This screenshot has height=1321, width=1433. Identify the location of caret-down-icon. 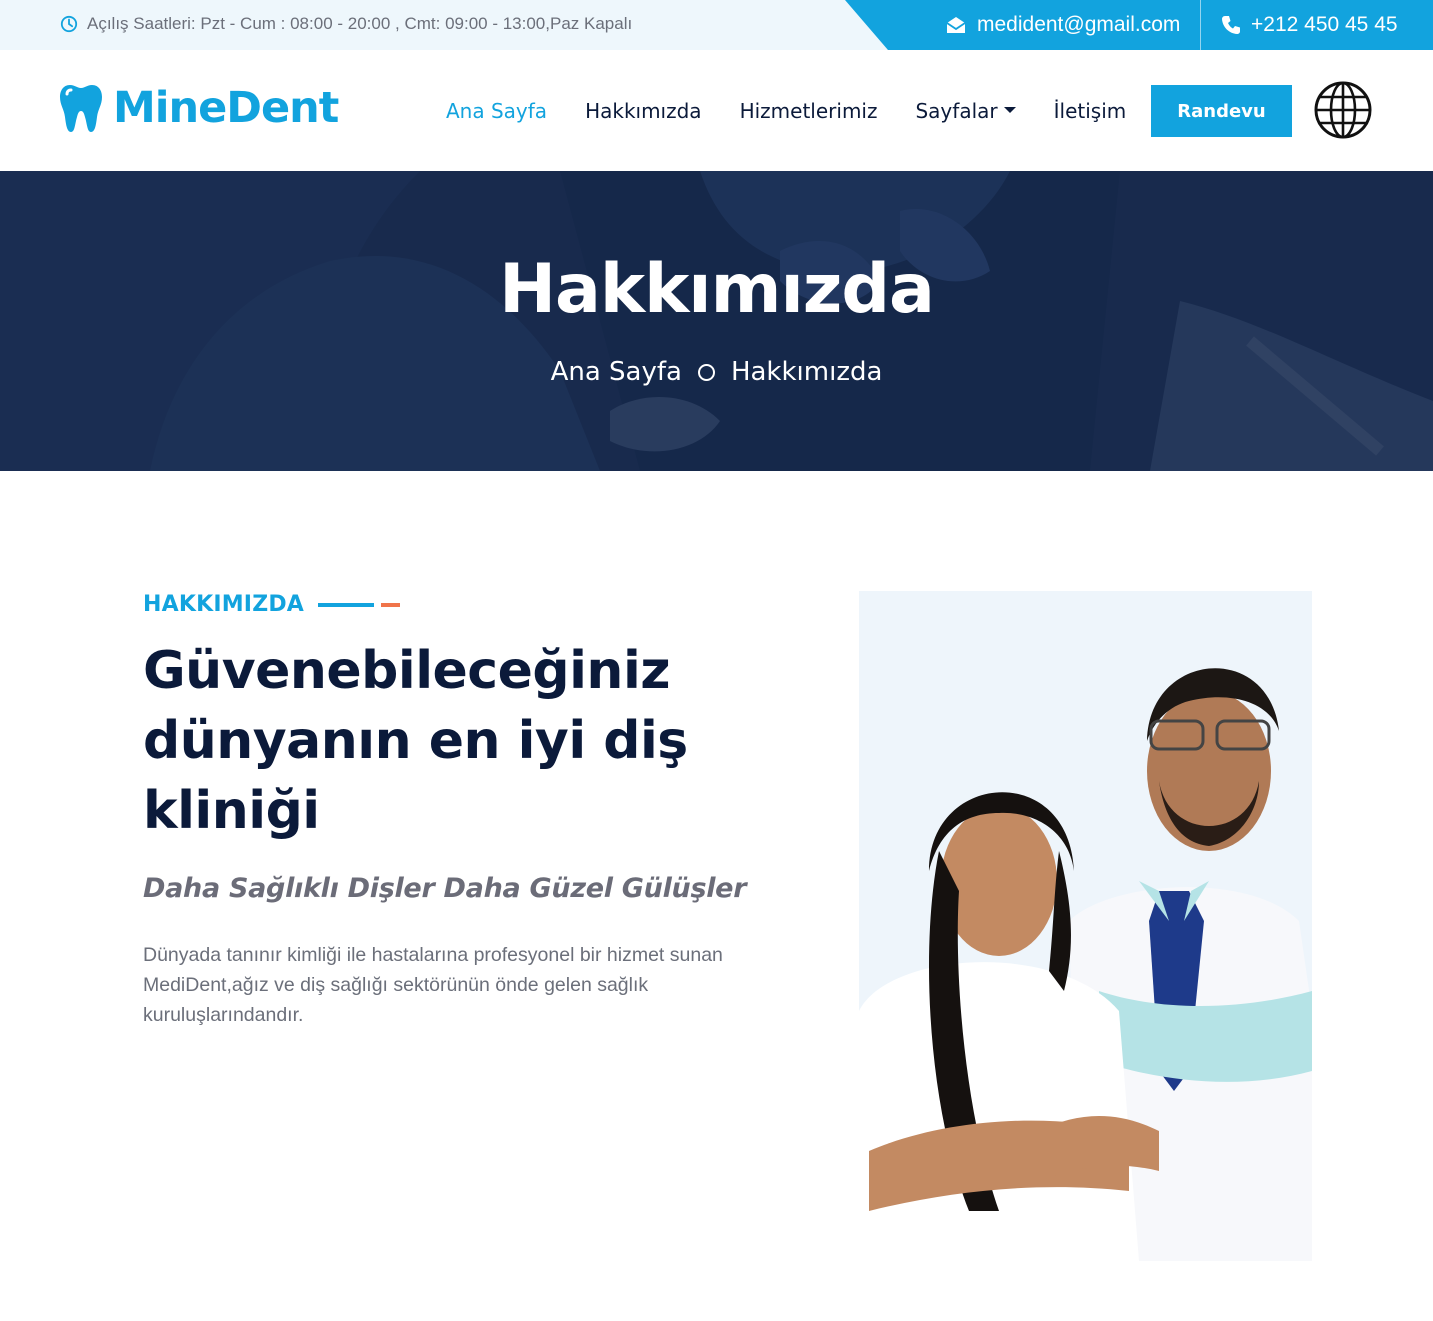
(1009, 109).